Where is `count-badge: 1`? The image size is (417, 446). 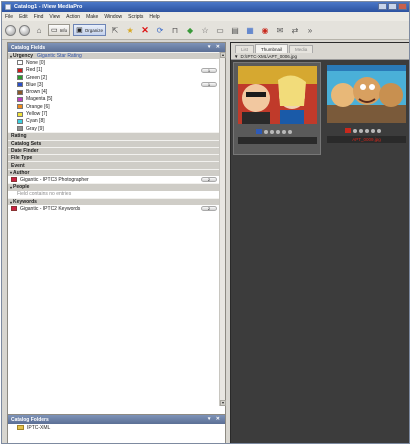
count-badge: 1 is located at coordinates (209, 70).